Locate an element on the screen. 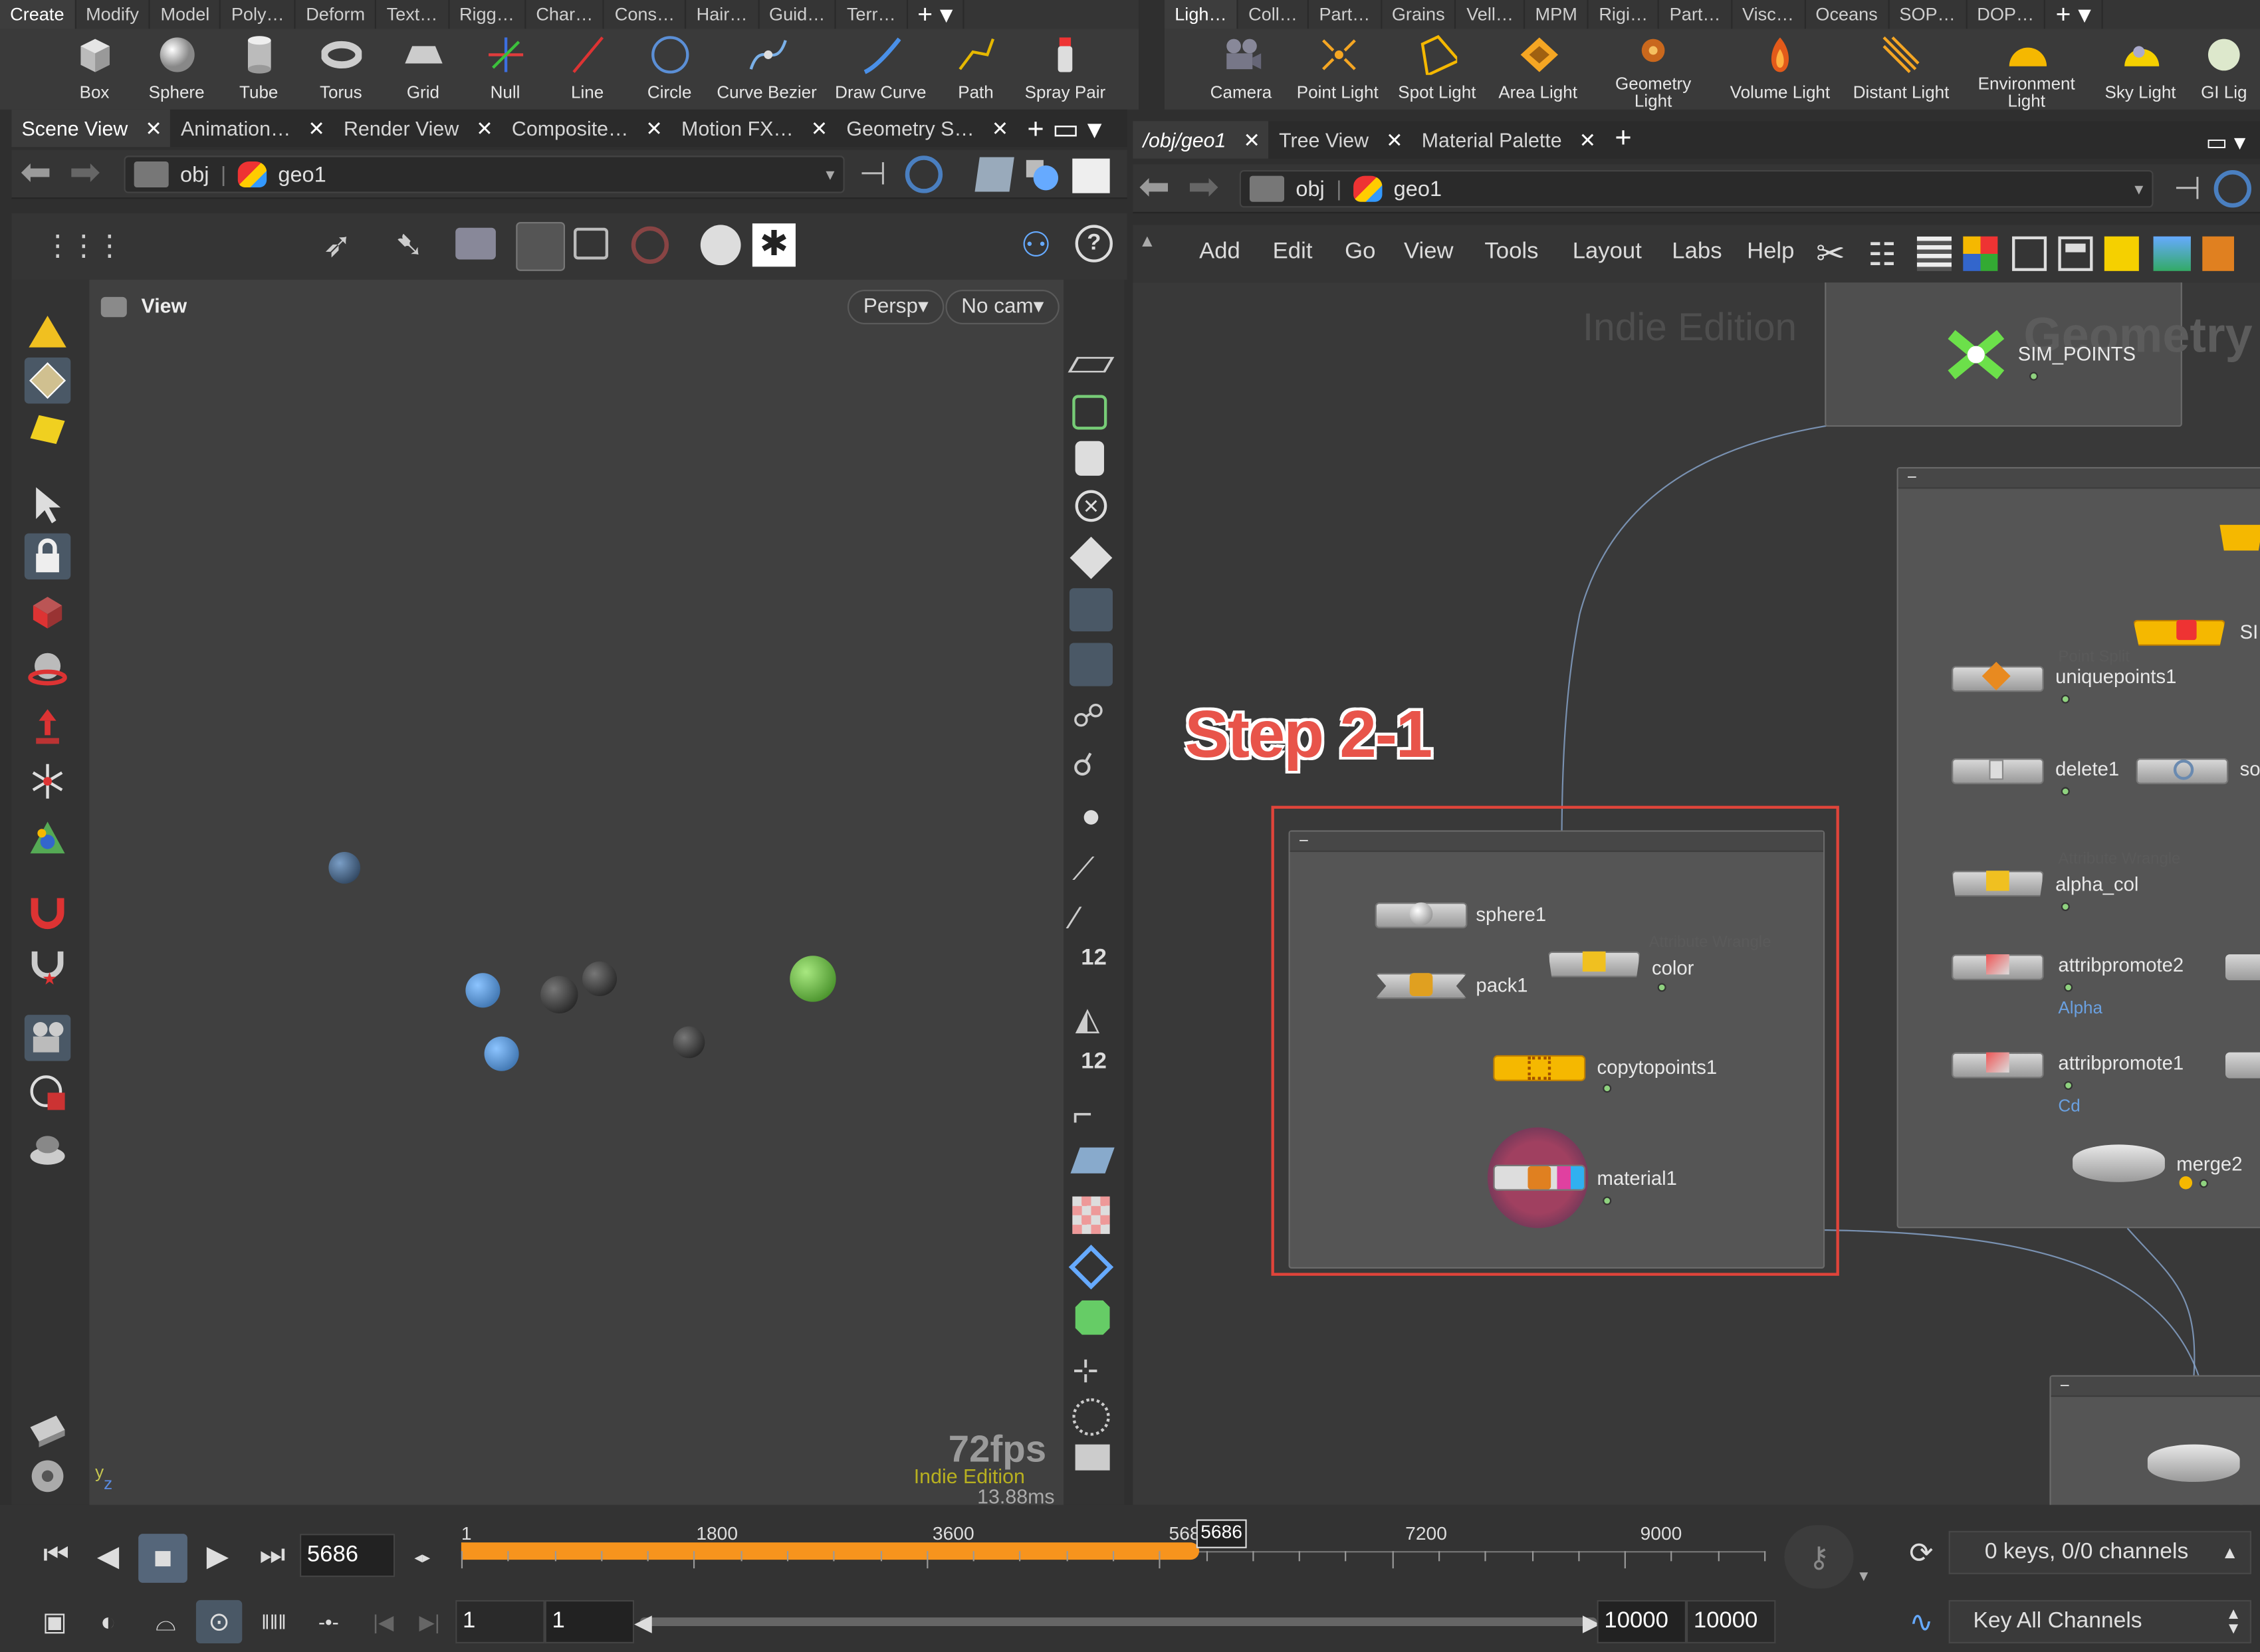 The width and height of the screenshot is (2260, 1652). menu-view: View is located at coordinates (1429, 252).